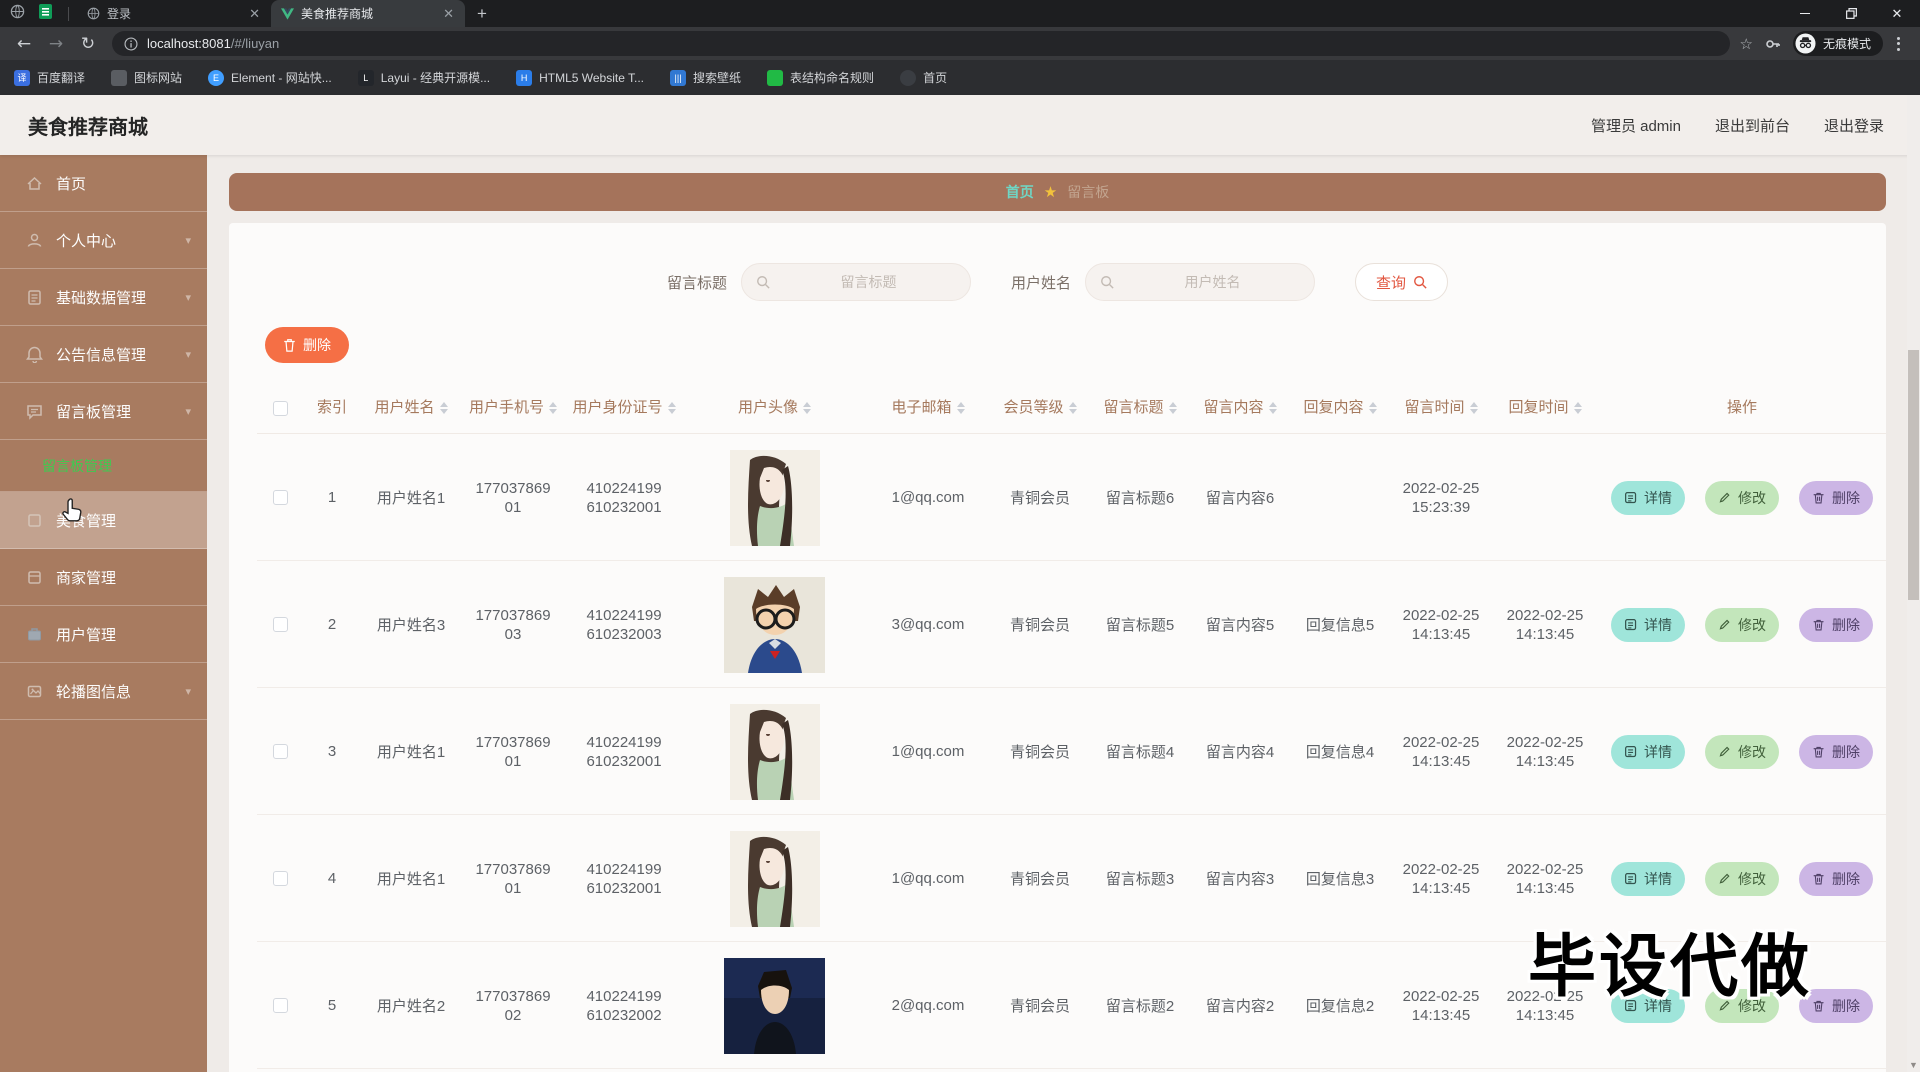  I want to click on address-bar: localhost:8081/#/liuyan, so click(921, 43).